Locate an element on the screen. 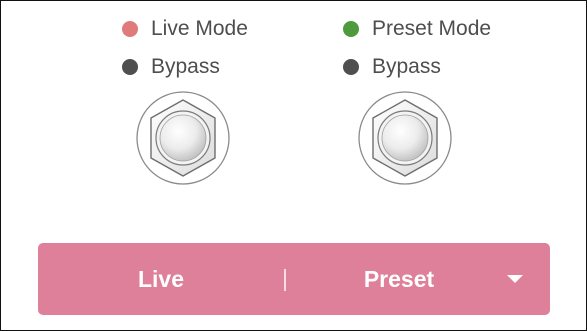  preset-mode-indicator: Preset Mode is located at coordinates (417, 29).